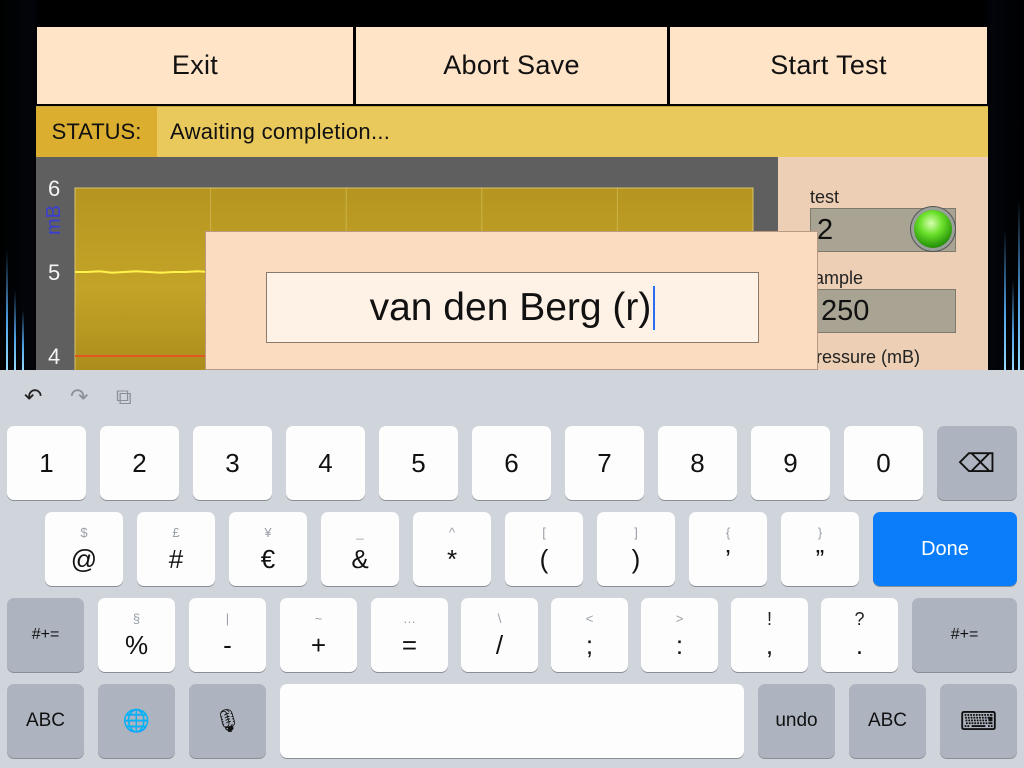 The height and width of the screenshot is (768, 1024). I want to click on key-3: 3, so click(232, 463).